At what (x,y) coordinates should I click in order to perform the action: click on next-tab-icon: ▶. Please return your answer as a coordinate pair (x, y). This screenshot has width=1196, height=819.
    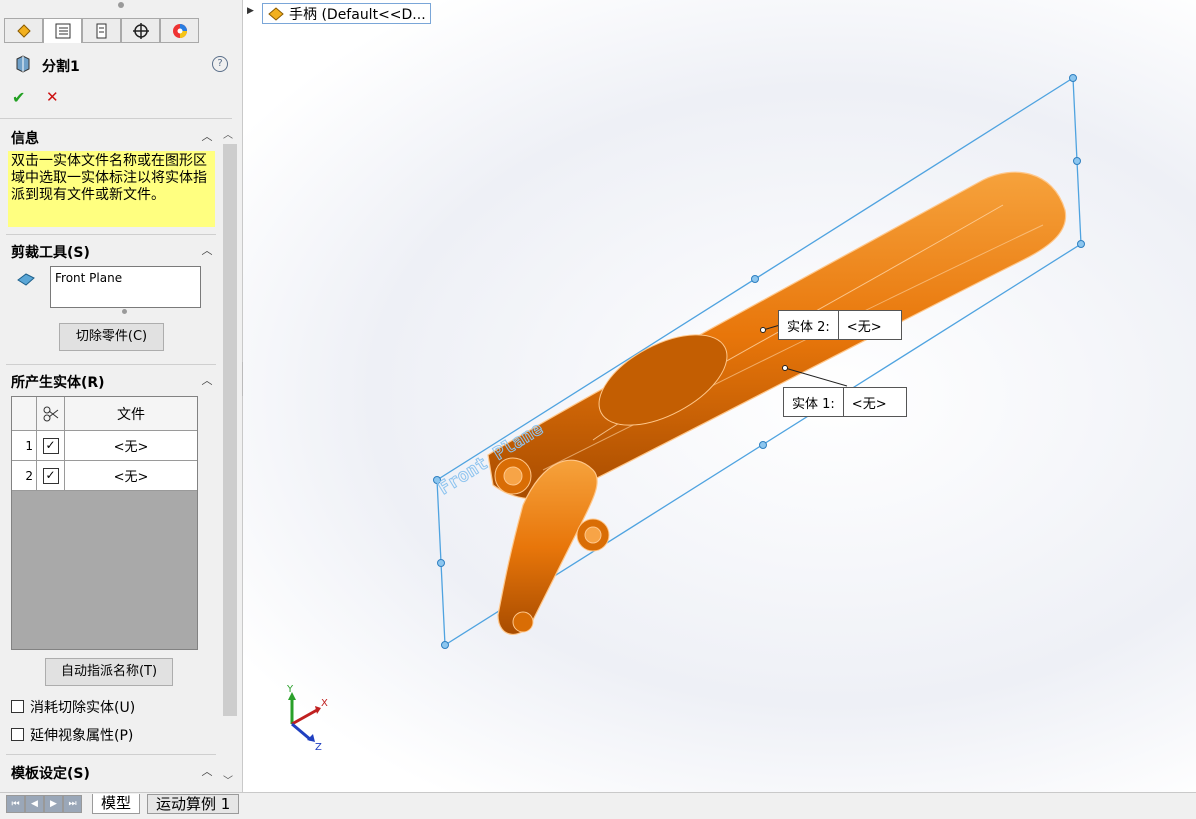
    Looking at the image, I should click on (53, 804).